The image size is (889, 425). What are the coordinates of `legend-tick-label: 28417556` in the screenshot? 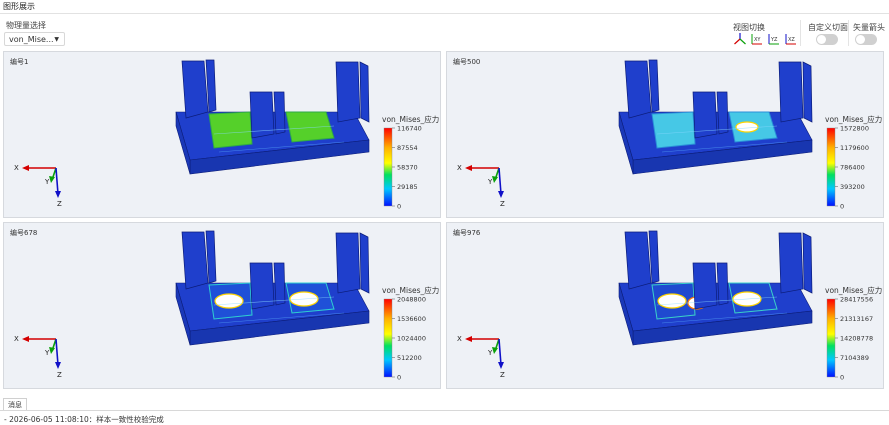 It's located at (856, 300).